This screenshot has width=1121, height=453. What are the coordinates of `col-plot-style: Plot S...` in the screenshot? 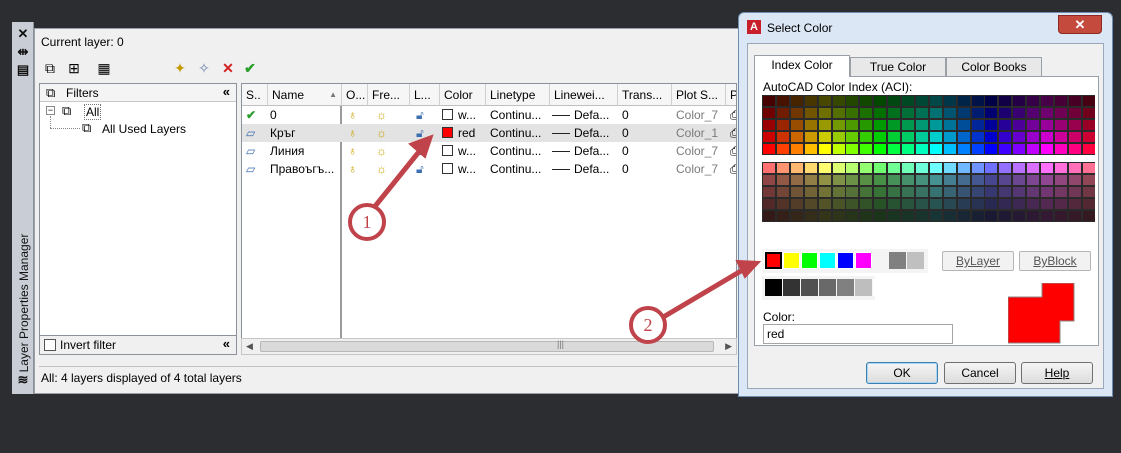 It's located at (699, 95).